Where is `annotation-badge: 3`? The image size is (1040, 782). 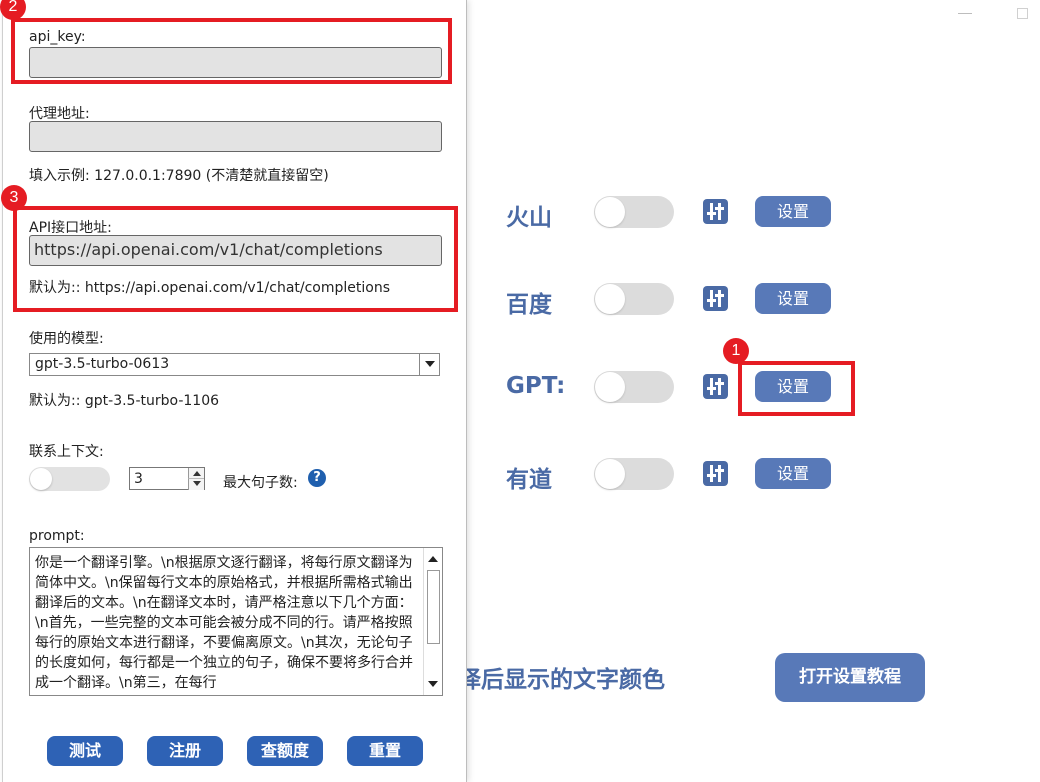
annotation-badge: 3 is located at coordinates (14, 198).